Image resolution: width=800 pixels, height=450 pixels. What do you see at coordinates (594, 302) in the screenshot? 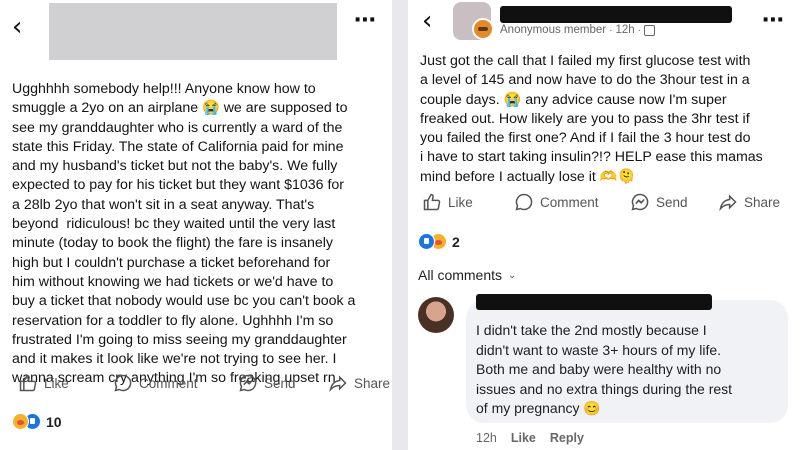
I see `redacted-commenter-name` at bounding box center [594, 302].